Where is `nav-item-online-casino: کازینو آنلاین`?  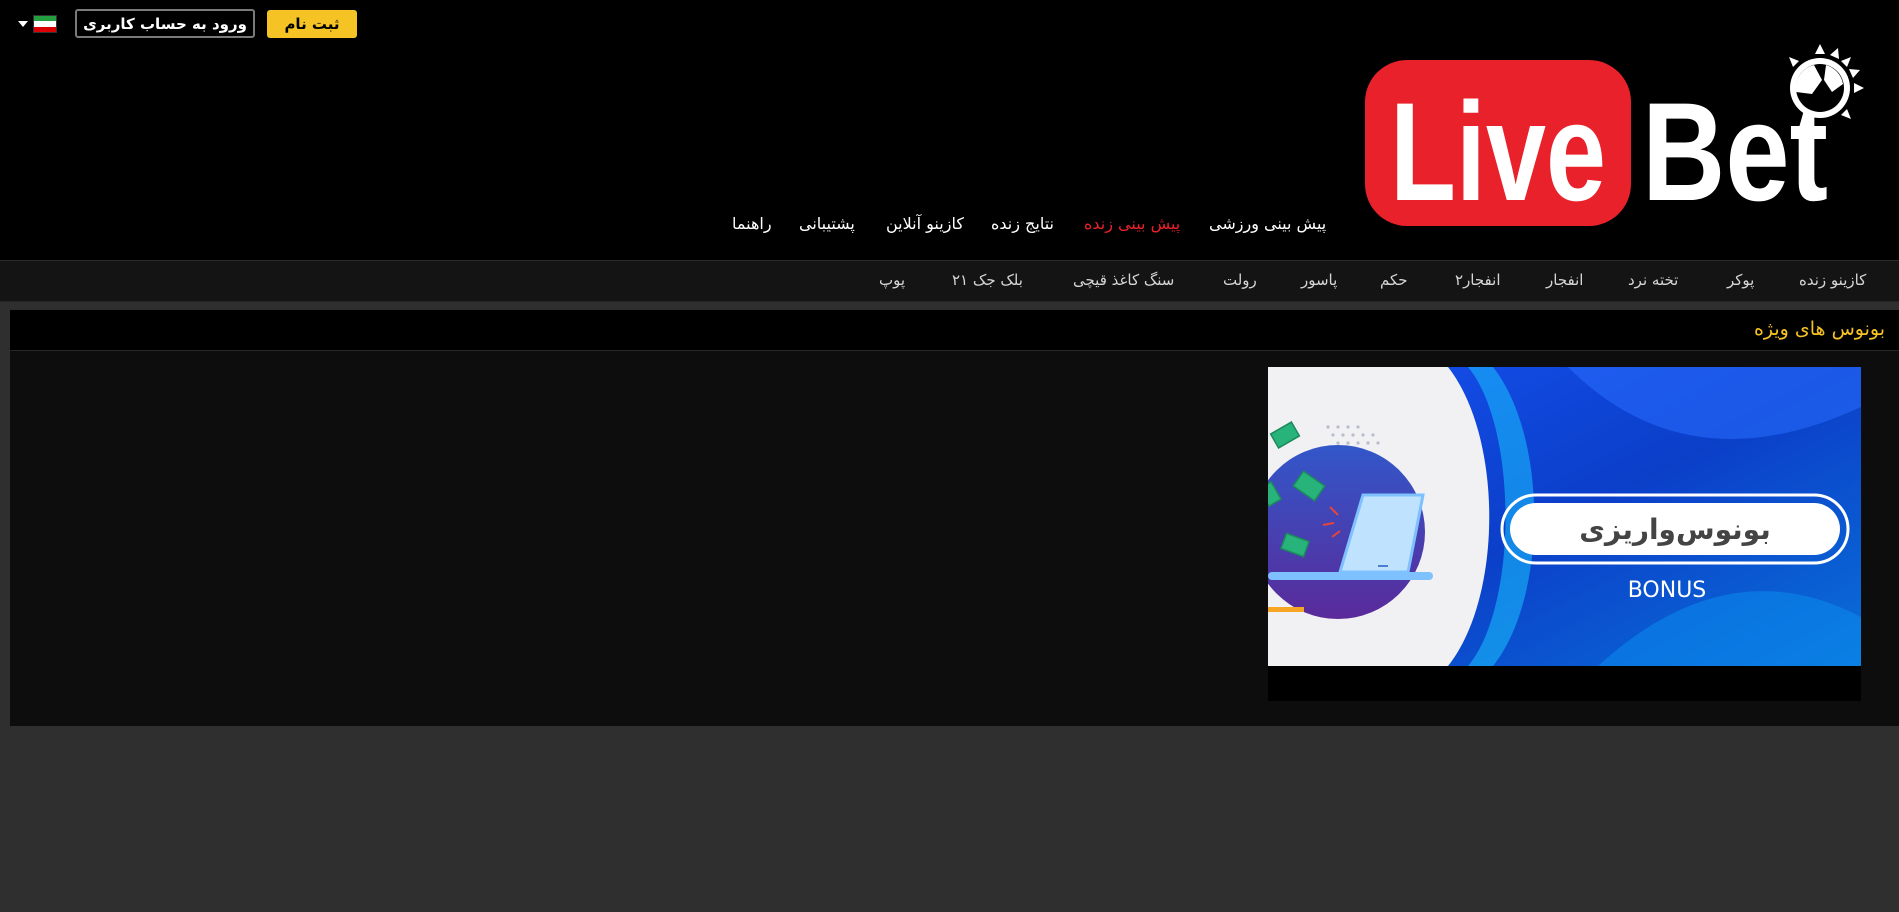 nav-item-online-casino: کازینو آنلاین is located at coordinates (925, 223).